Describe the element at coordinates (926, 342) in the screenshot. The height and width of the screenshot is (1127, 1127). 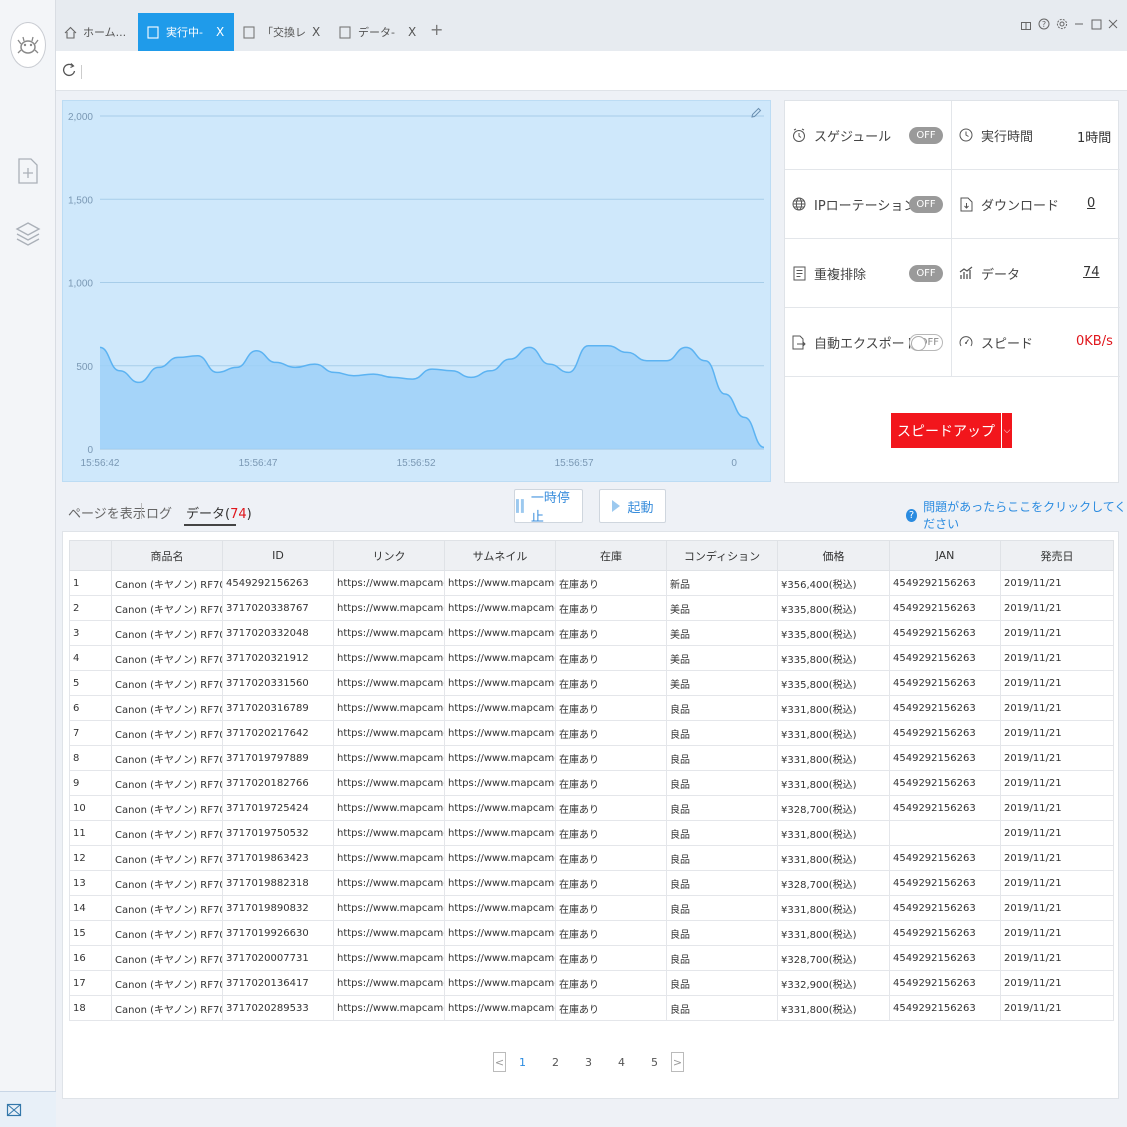
I see `auto-export-toggle: OFF` at that location.